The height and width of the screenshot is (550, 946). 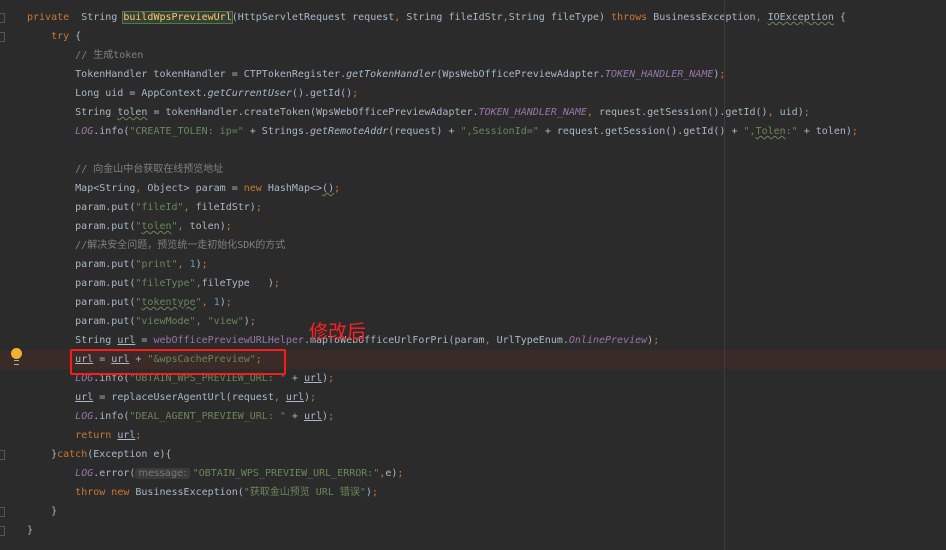 What do you see at coordinates (824, 131) in the screenshot?
I see `code-token: + tolen)` at bounding box center [824, 131].